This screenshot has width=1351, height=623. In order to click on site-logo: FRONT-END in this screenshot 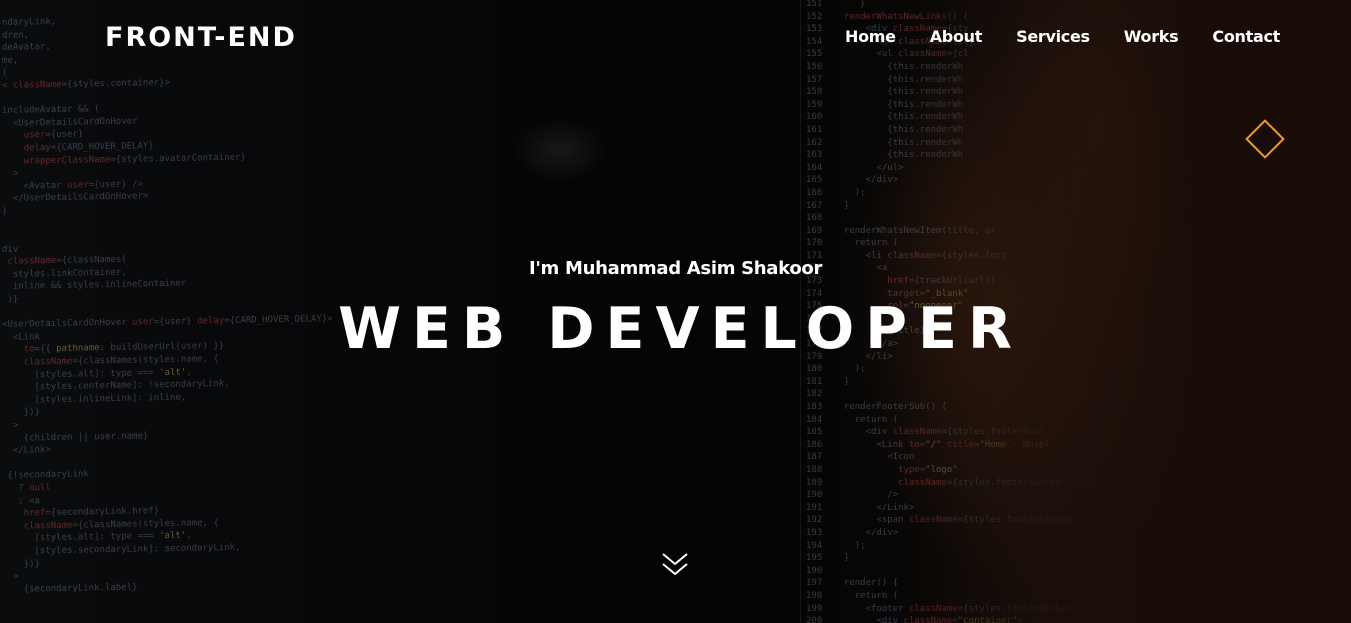, I will do `click(201, 37)`.